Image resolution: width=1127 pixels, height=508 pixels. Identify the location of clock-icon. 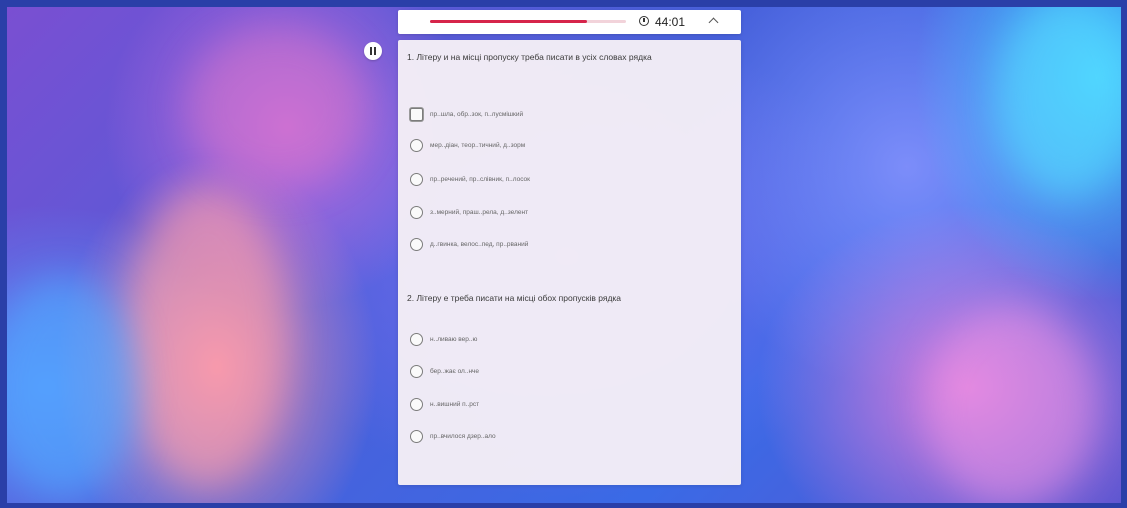
(644, 21).